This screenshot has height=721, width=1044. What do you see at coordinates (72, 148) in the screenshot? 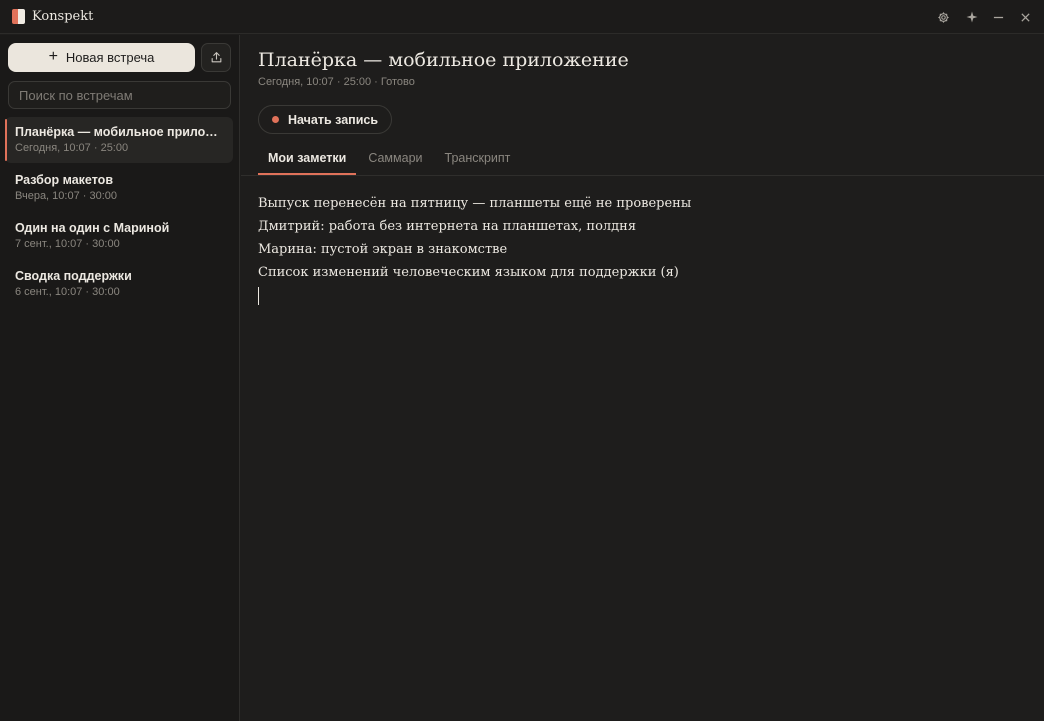
I see `meeting-meta: Сегодня, 10:07 · 25:00` at bounding box center [72, 148].